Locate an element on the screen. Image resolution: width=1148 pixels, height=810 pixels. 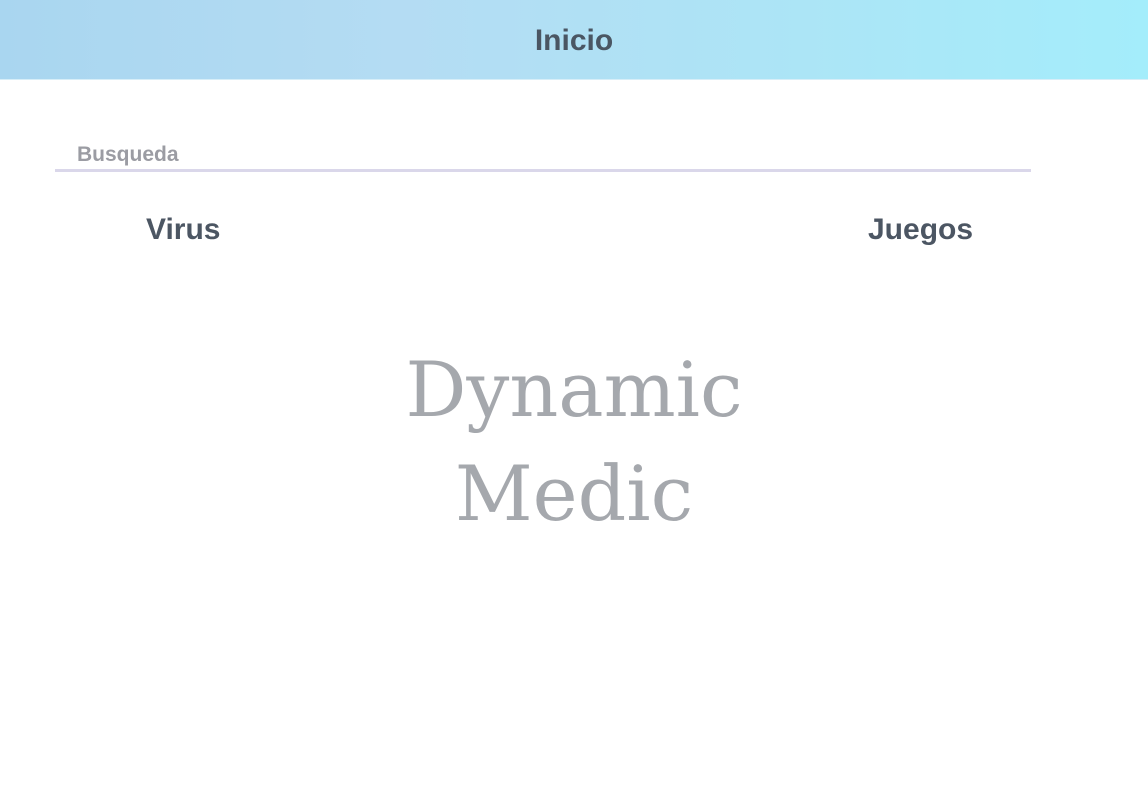
virus-link: Virus is located at coordinates (183, 230).